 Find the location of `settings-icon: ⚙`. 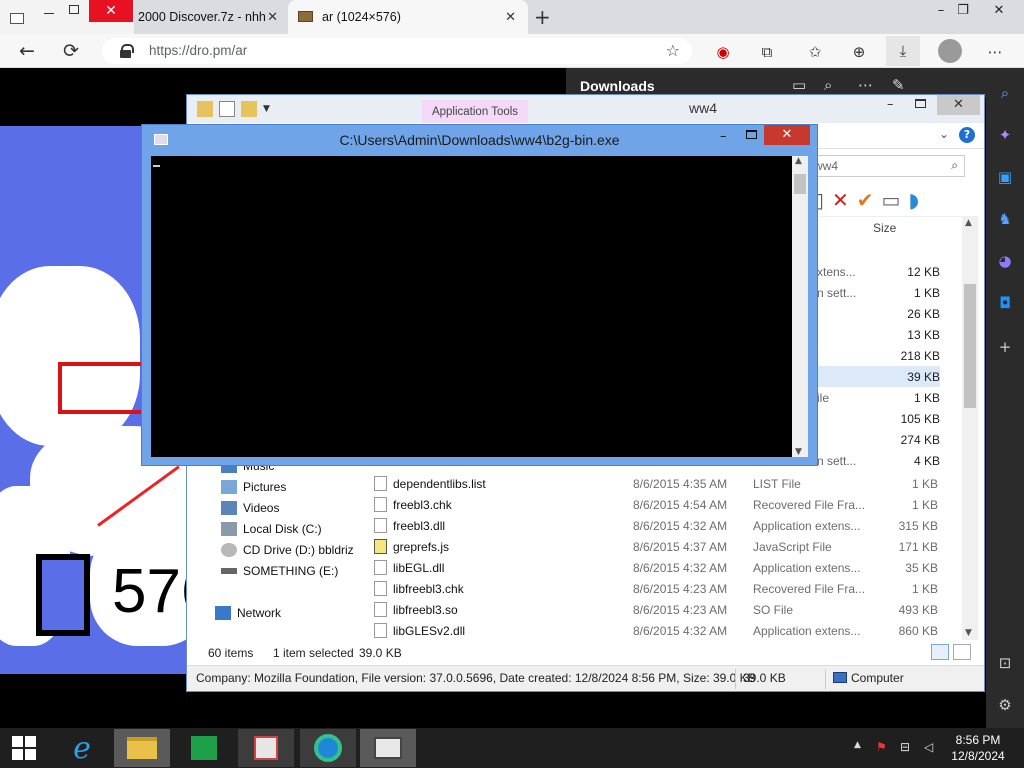

settings-icon: ⚙ is located at coordinates (1005, 705).